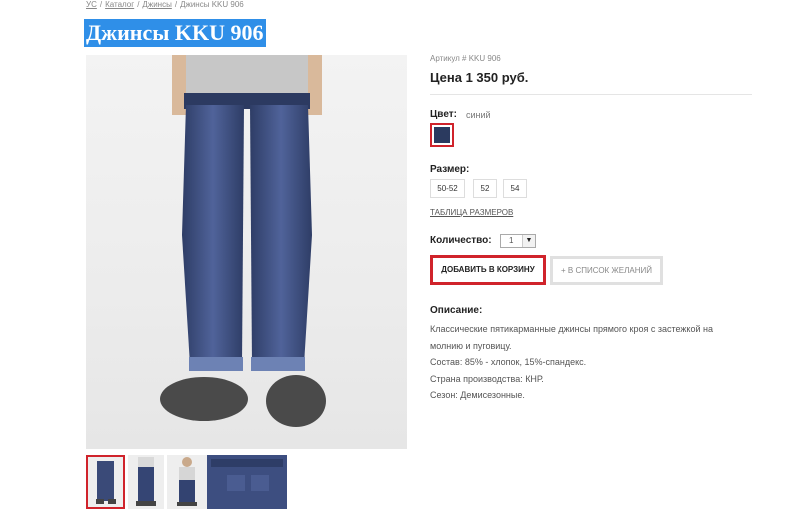  I want to click on jeans-model-photo, so click(243, 241).